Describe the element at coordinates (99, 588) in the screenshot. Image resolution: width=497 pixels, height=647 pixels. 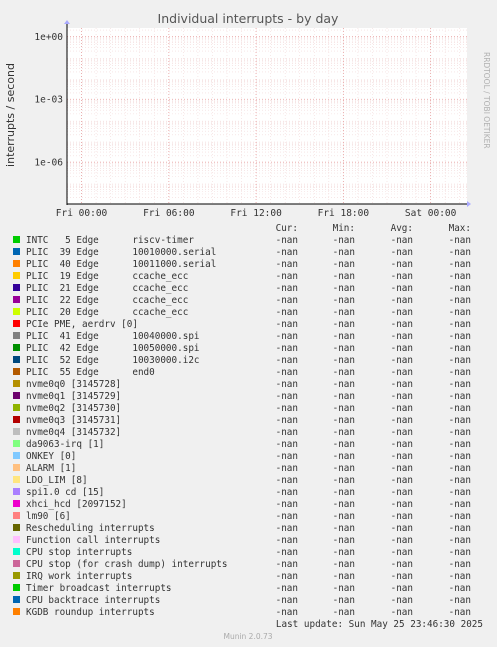
I see `legend-series-name: Timer broadcast interrupts` at that location.